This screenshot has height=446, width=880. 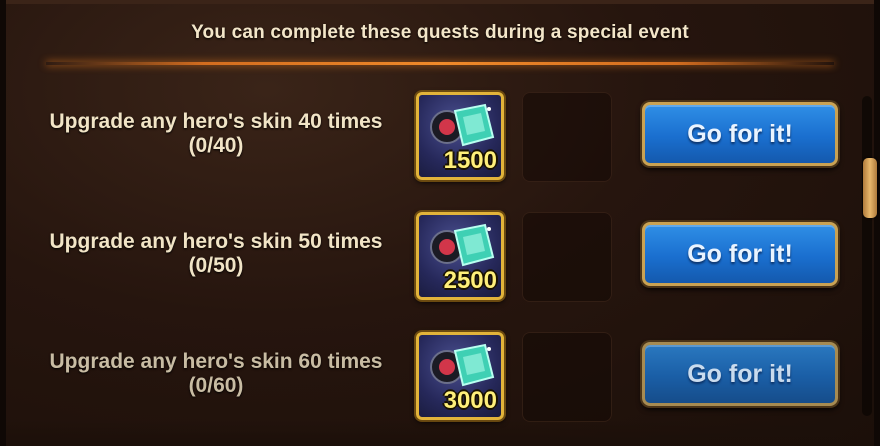 I want to click on quest-description: Upgrade any hero's skin 60 times, so click(x=216, y=361).